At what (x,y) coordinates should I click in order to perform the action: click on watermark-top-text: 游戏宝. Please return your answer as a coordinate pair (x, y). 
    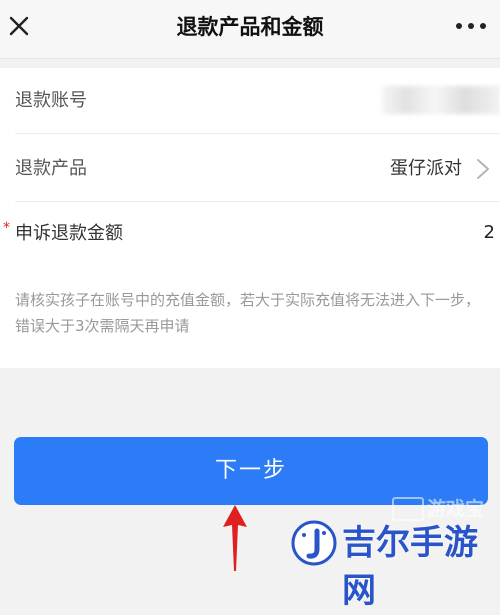
    Looking at the image, I should click on (456, 509).